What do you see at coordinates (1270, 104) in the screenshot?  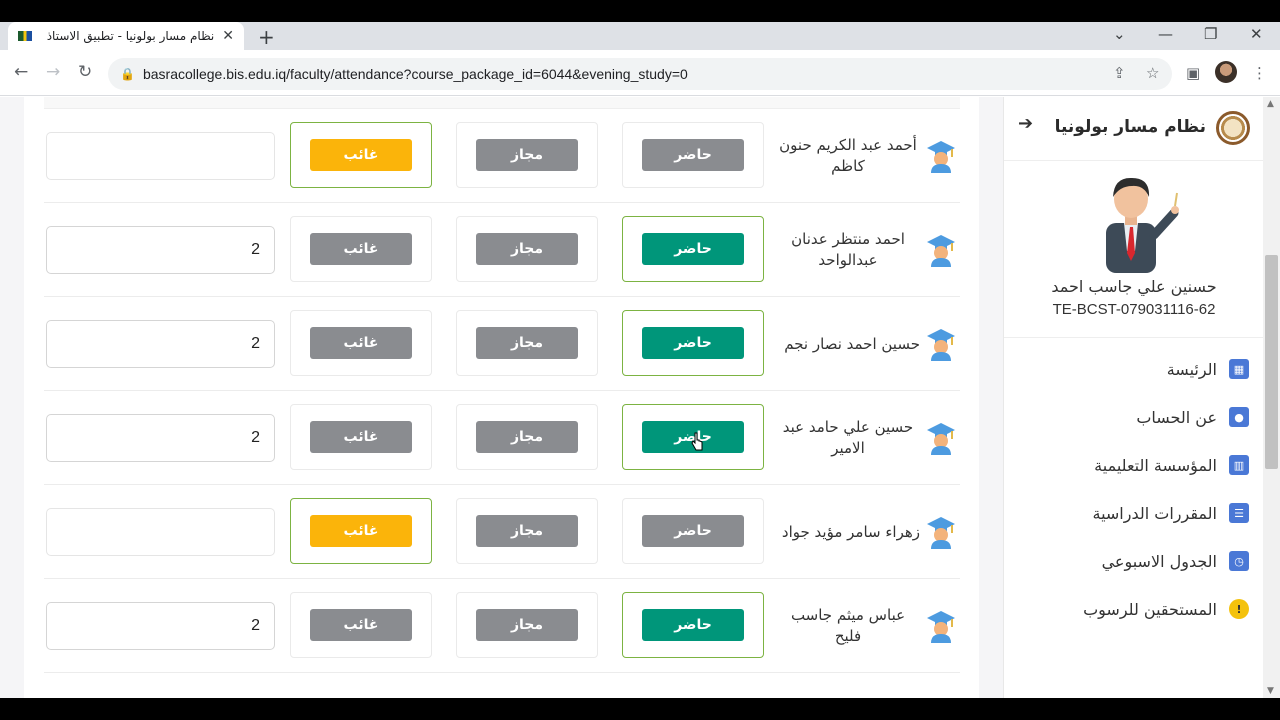 I see `scroll-up-icon: ▲` at bounding box center [1270, 104].